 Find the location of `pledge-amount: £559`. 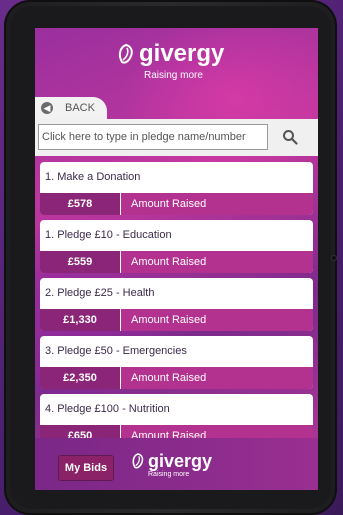

pledge-amount: £559 is located at coordinates (80, 262).